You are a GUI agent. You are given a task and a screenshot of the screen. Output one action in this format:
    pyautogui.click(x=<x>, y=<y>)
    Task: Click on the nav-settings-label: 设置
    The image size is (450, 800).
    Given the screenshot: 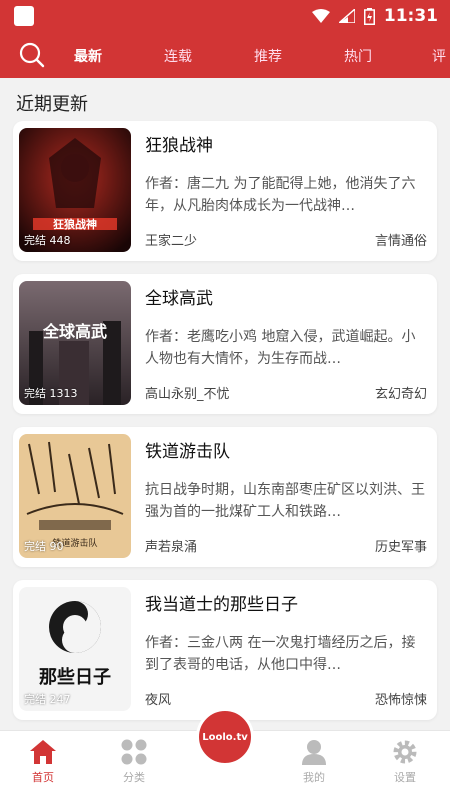 What is the action you would take?
    pyautogui.click(x=405, y=777)
    